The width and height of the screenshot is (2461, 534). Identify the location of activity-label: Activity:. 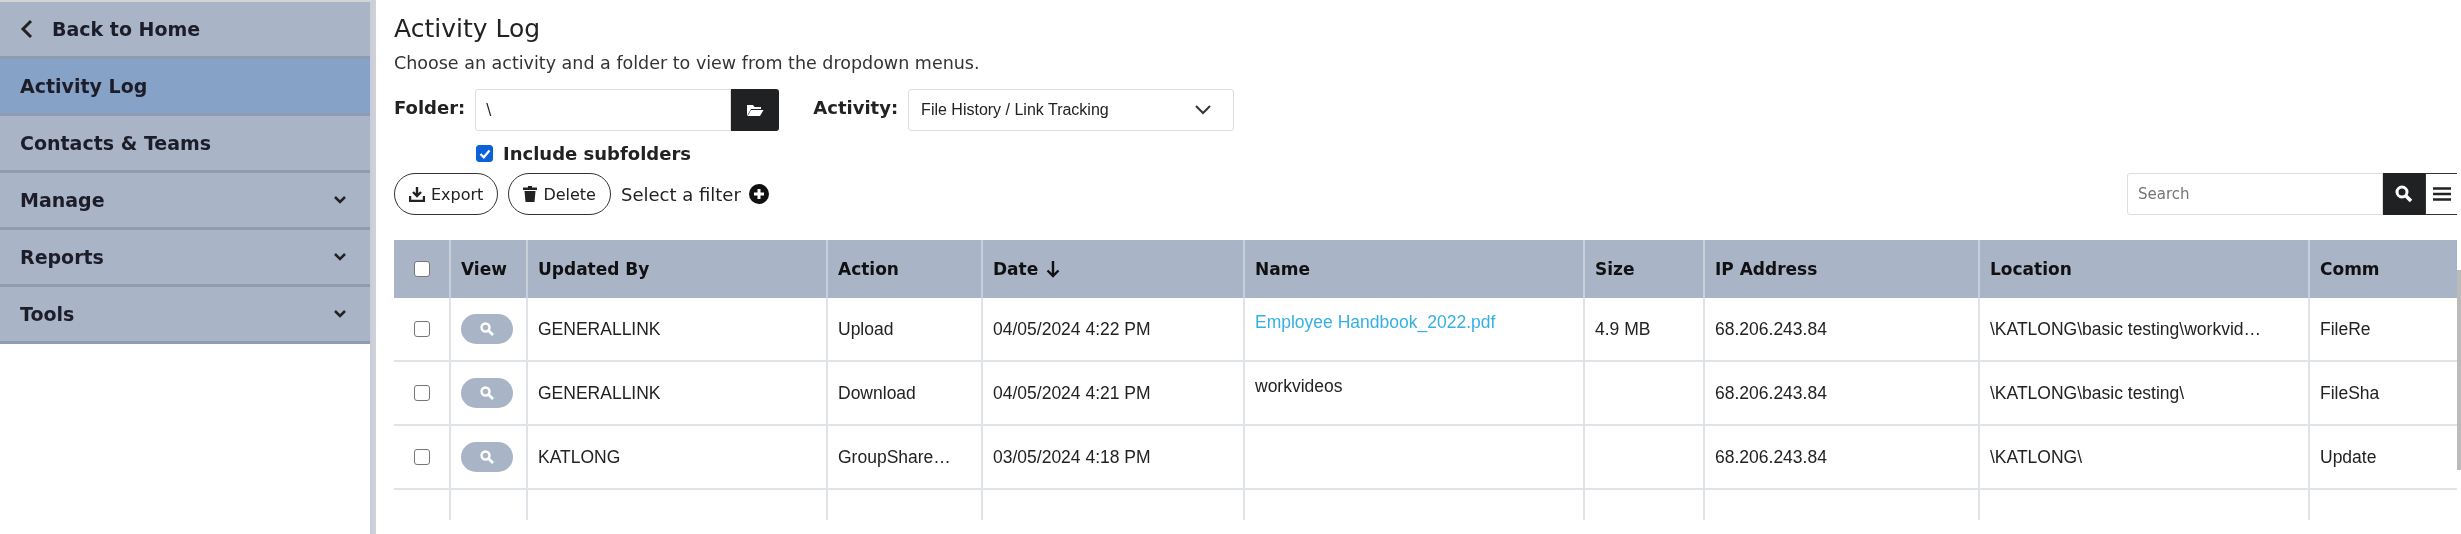
(856, 107).